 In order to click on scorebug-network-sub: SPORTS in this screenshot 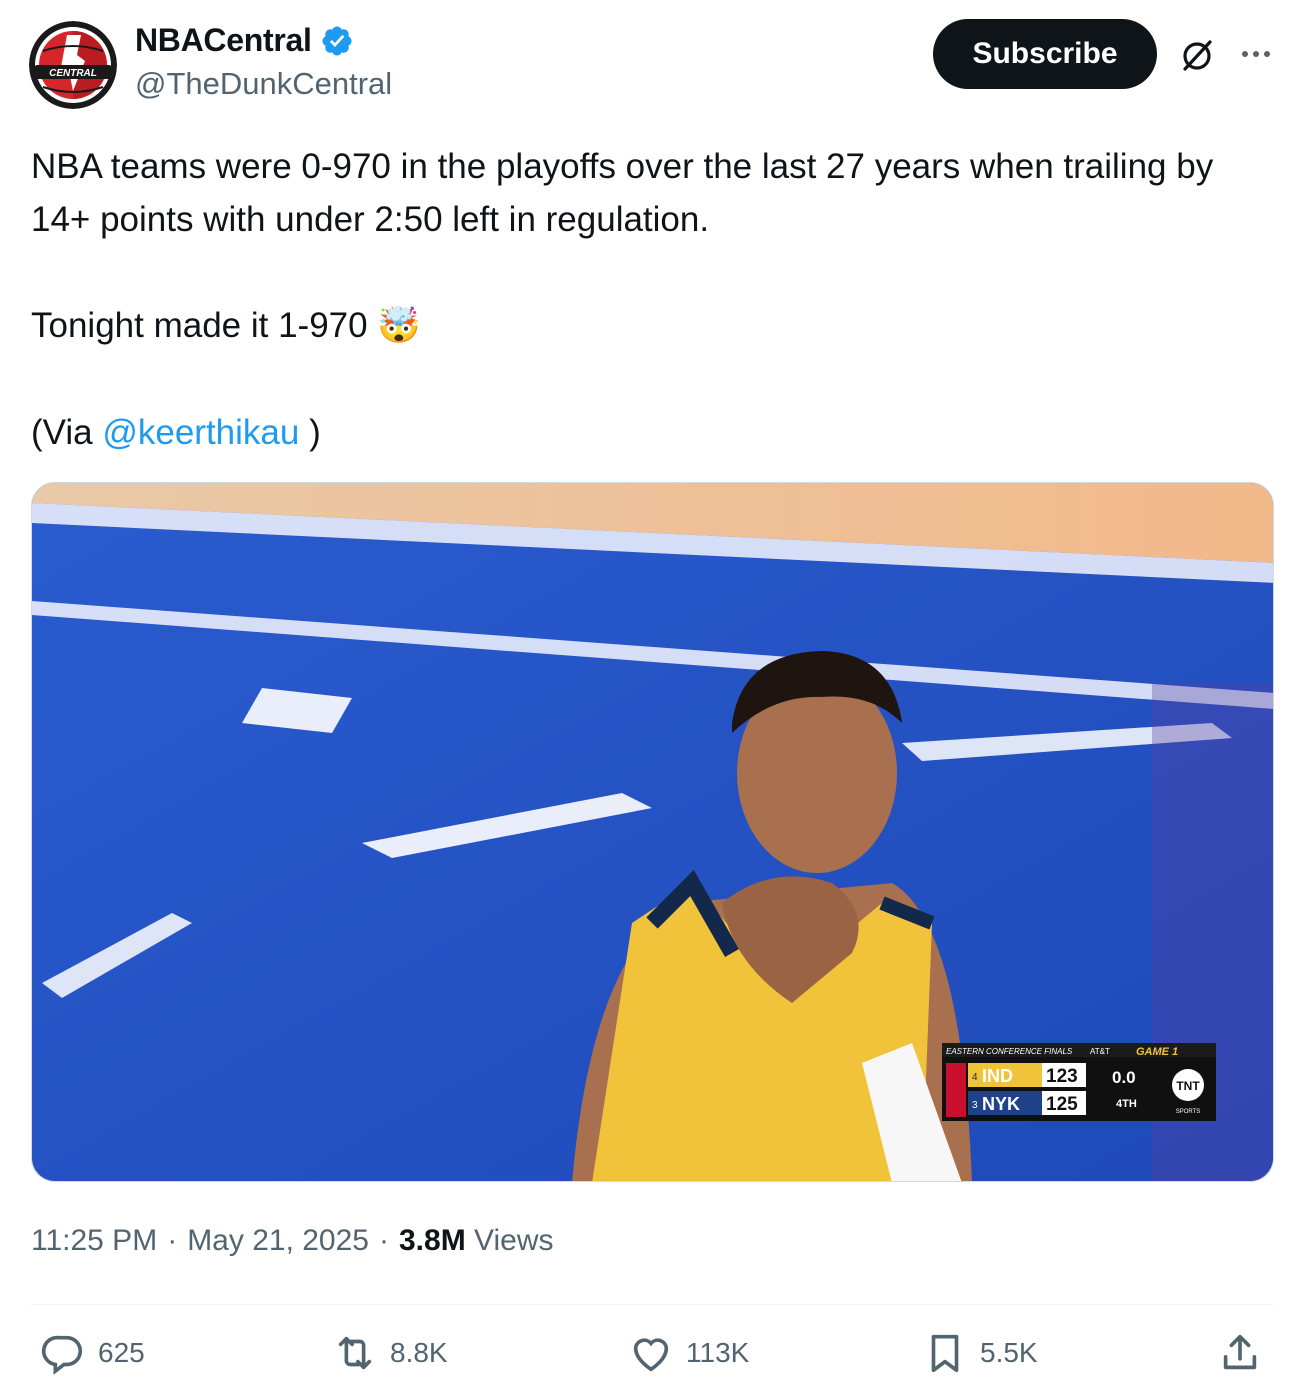, I will do `click(1188, 1112)`.